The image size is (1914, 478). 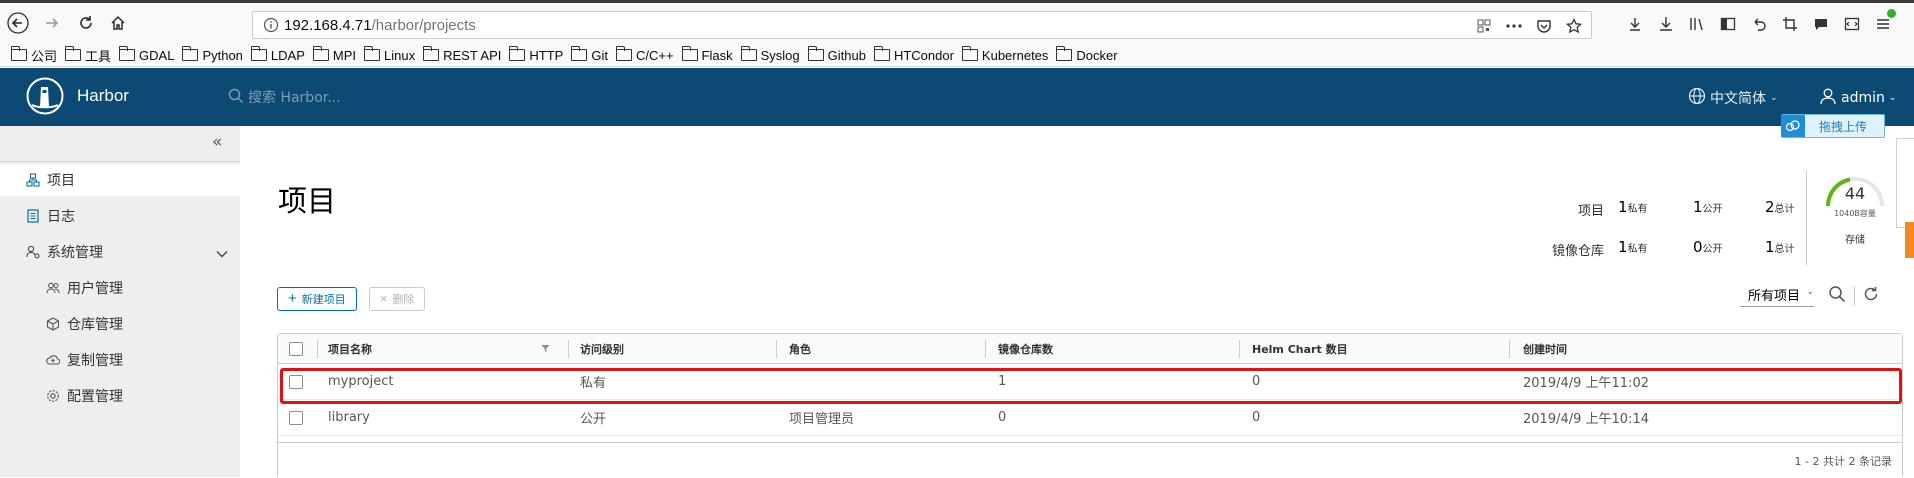 What do you see at coordinates (222, 254) in the screenshot?
I see `chevron-down-icon` at bounding box center [222, 254].